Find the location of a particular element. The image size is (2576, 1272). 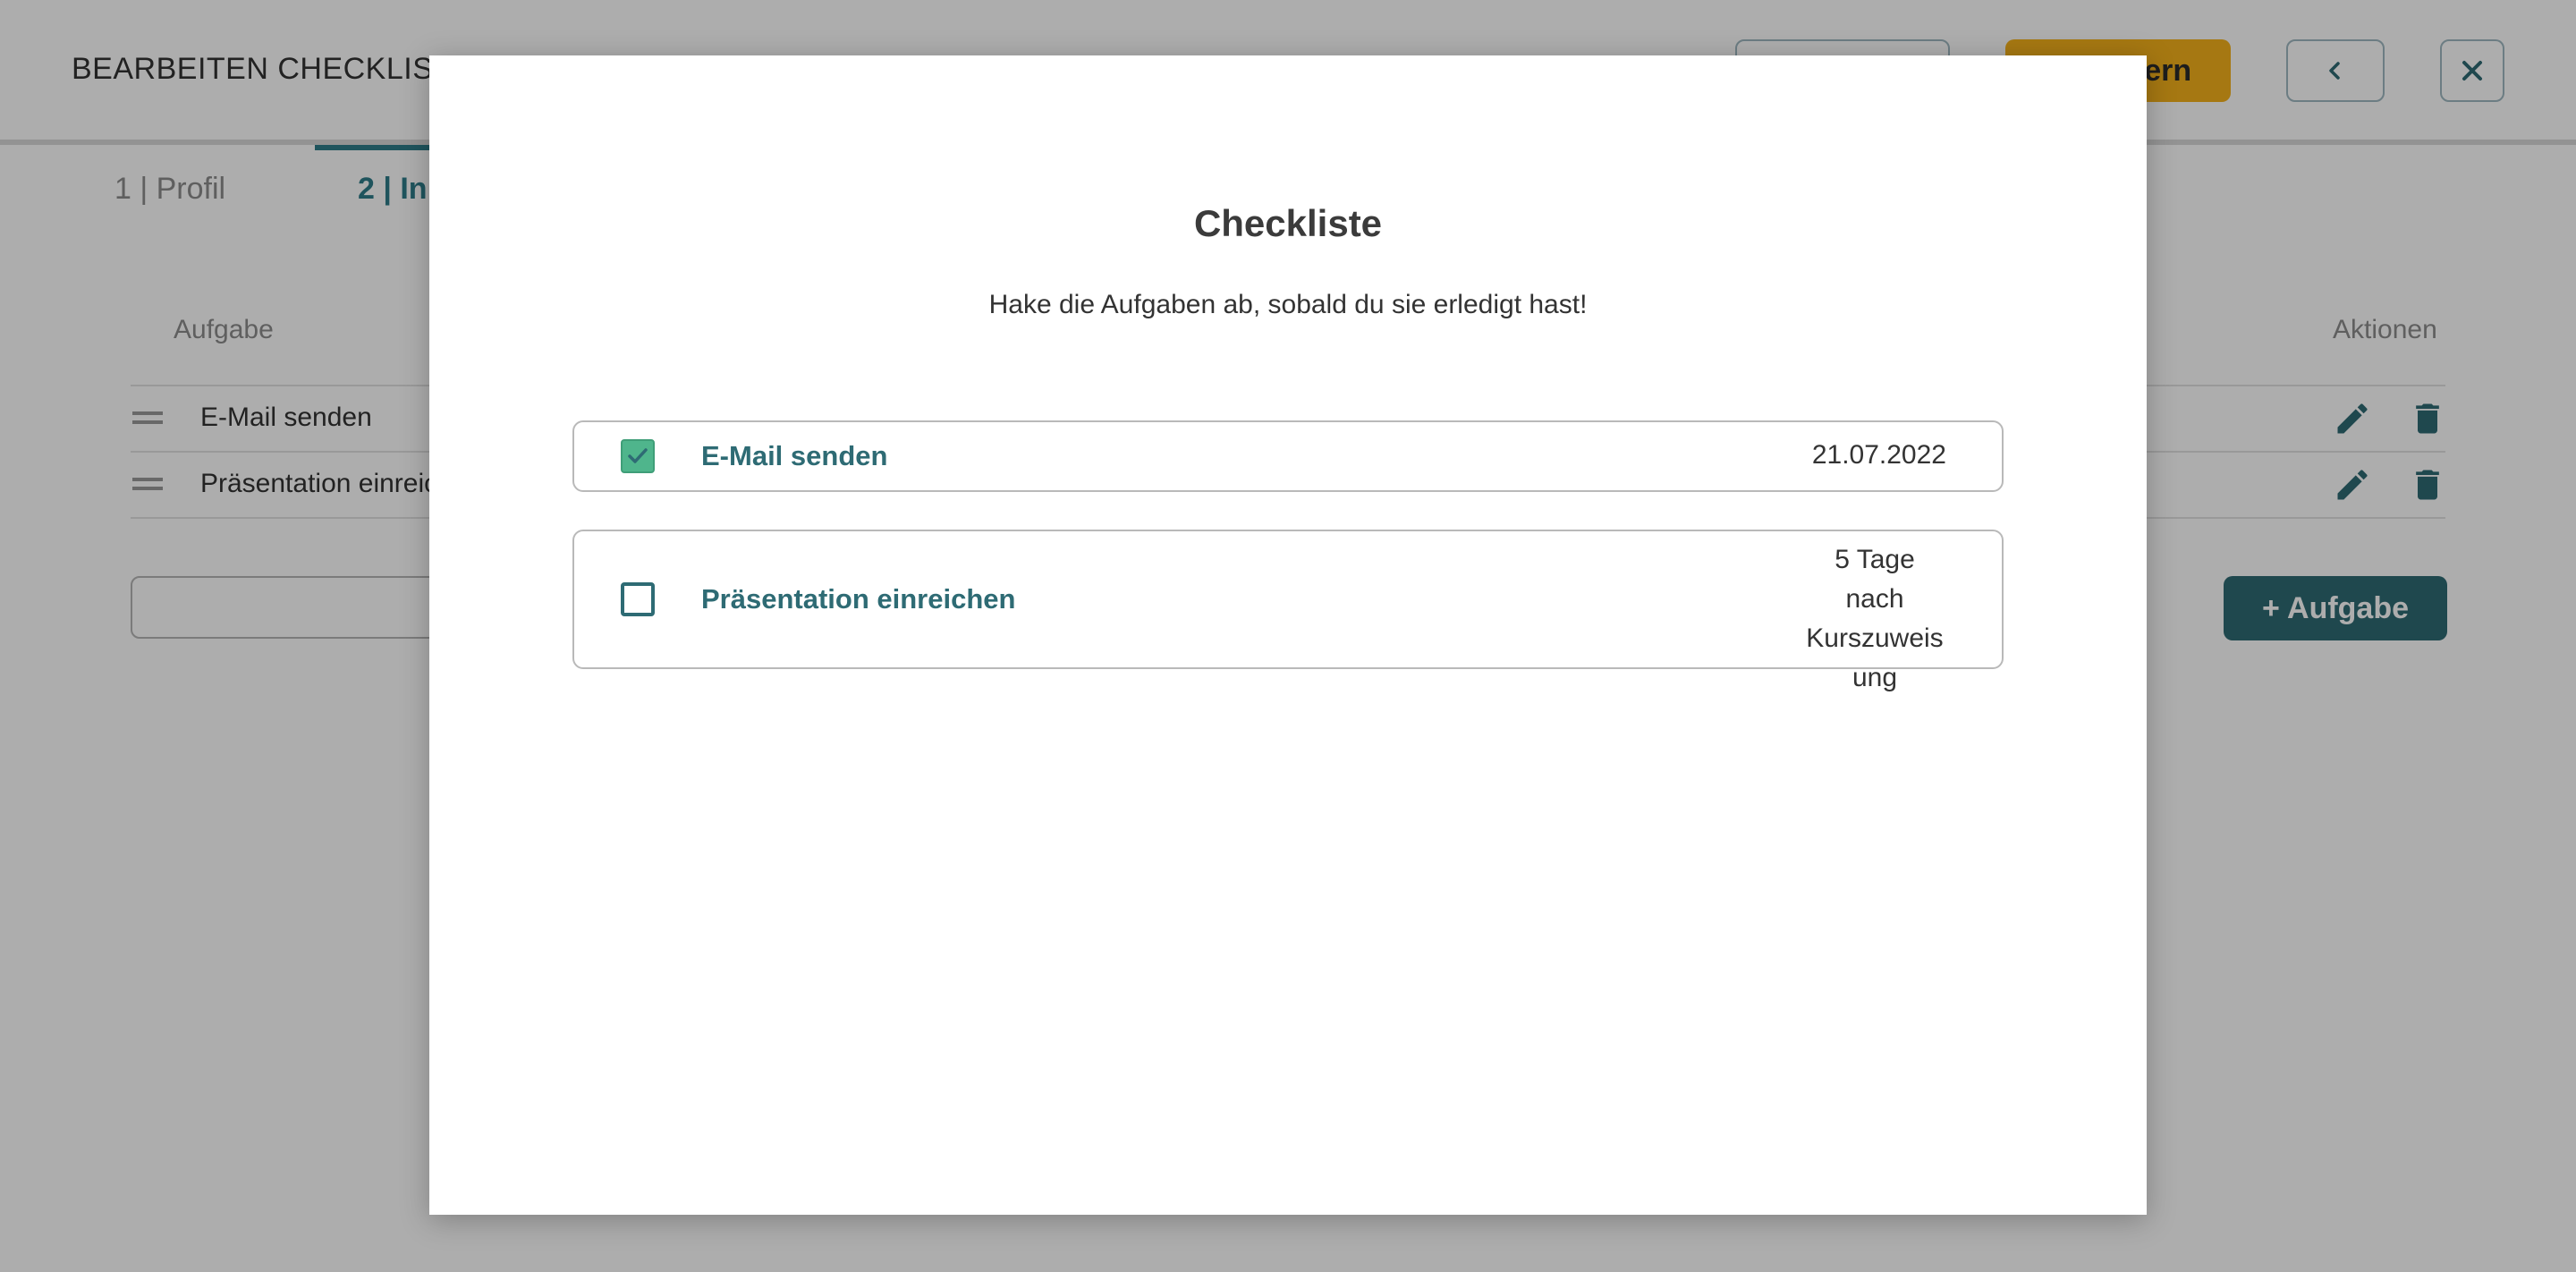

task-due-date: 21.07.2022 is located at coordinates (1878, 455).